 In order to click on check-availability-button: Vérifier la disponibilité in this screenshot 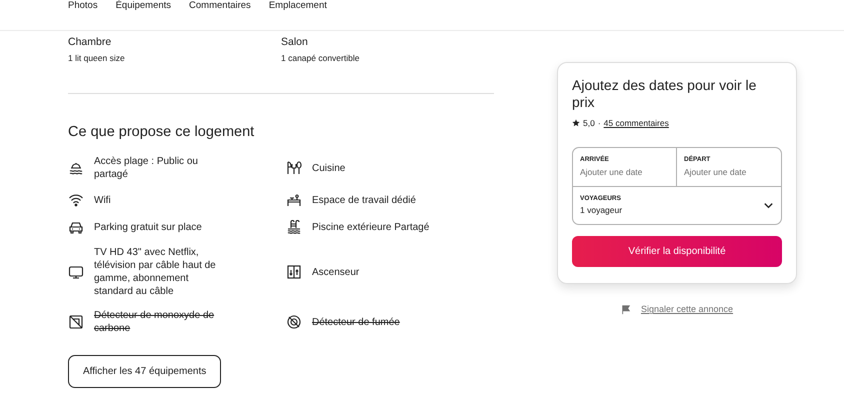, I will do `click(677, 252)`.